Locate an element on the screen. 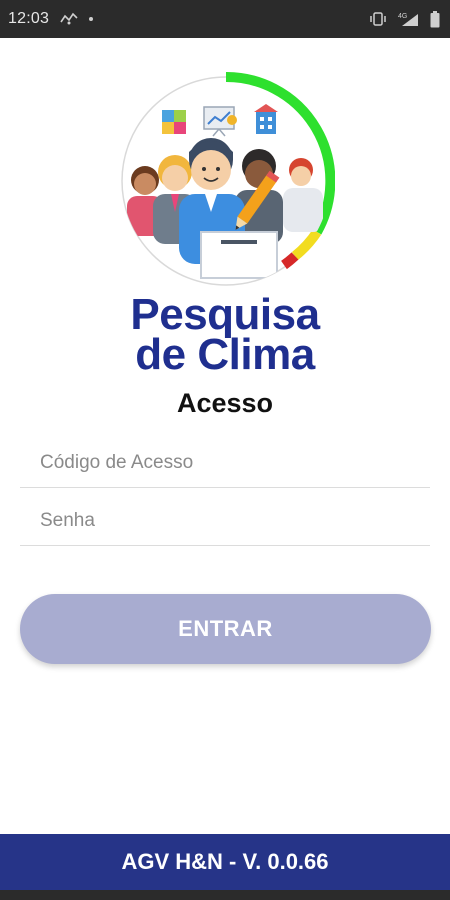  status-bar-right: 4G is located at coordinates (404, 19).